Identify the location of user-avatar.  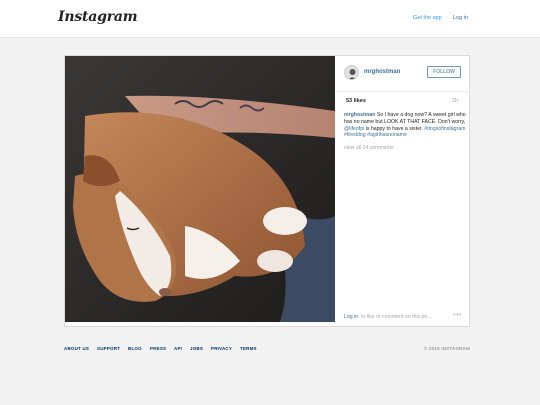
(351, 72).